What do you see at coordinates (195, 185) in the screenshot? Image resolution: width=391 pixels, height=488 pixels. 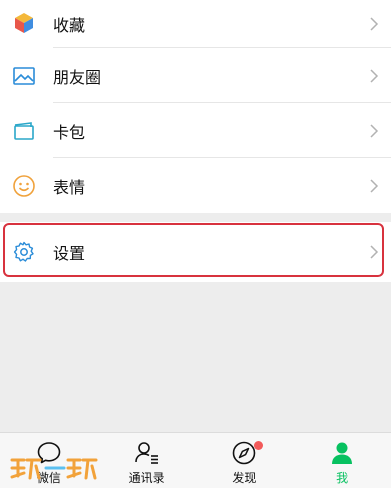 I see `menu-item-stickers: 表情` at bounding box center [195, 185].